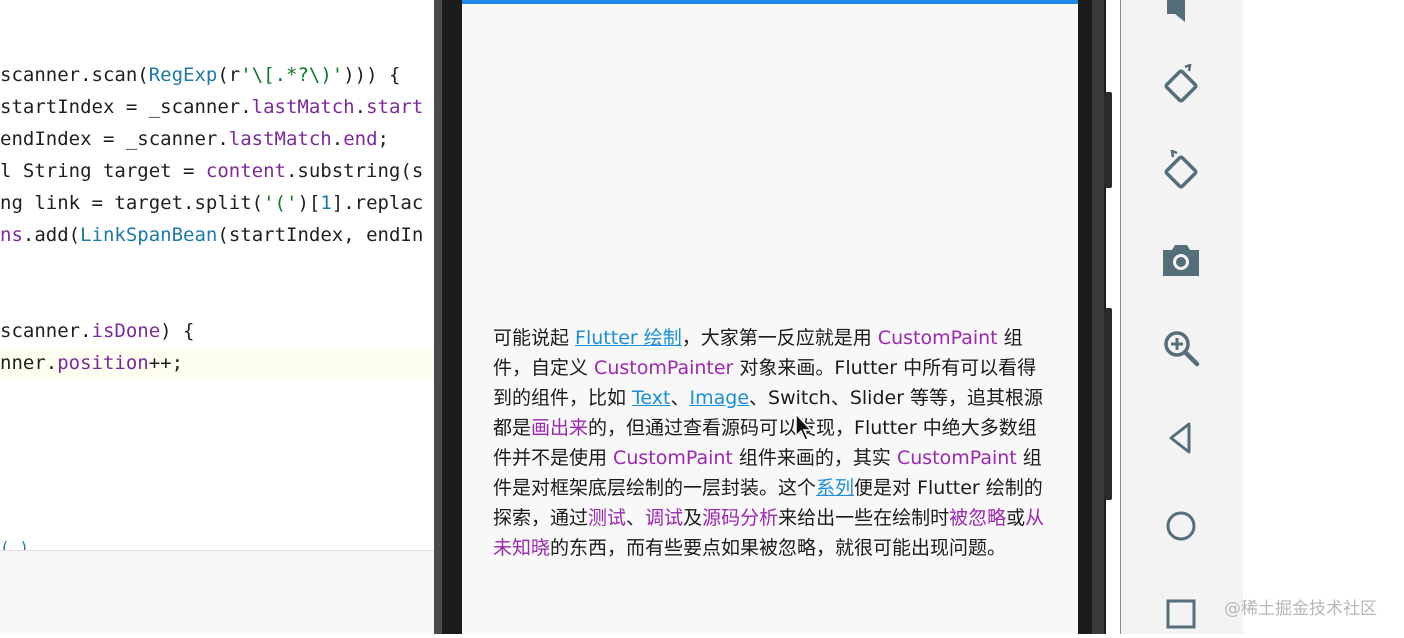 The width and height of the screenshot is (1404, 638). Describe the element at coordinates (804, 426) in the screenshot. I see `mouse-cursor-icon` at that location.